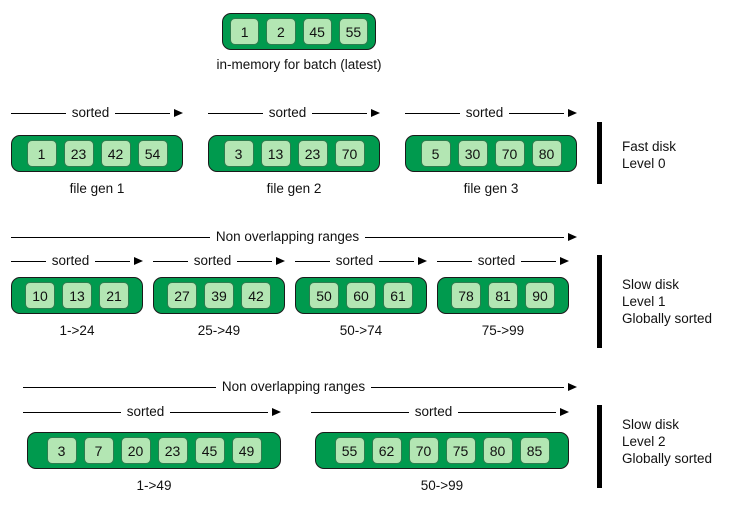 This screenshot has height=508, width=747. Describe the element at coordinates (667, 441) in the screenshot. I see `level-2-description: Slow disk Level 2 Globally sorted` at that location.